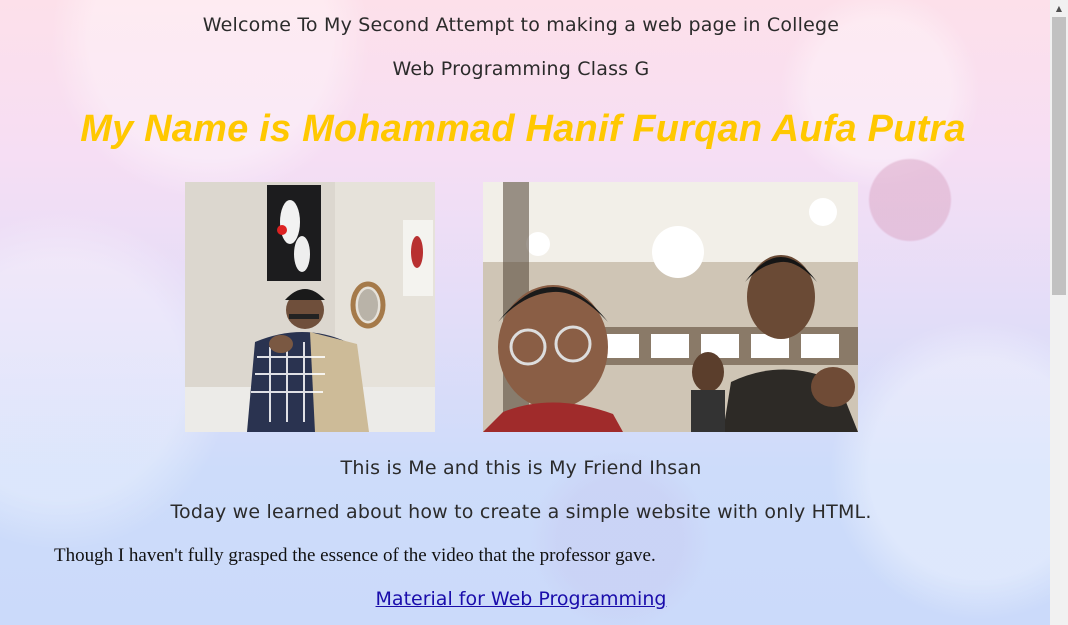  I want to click on class-text: Web Programming Class G, so click(521, 69).